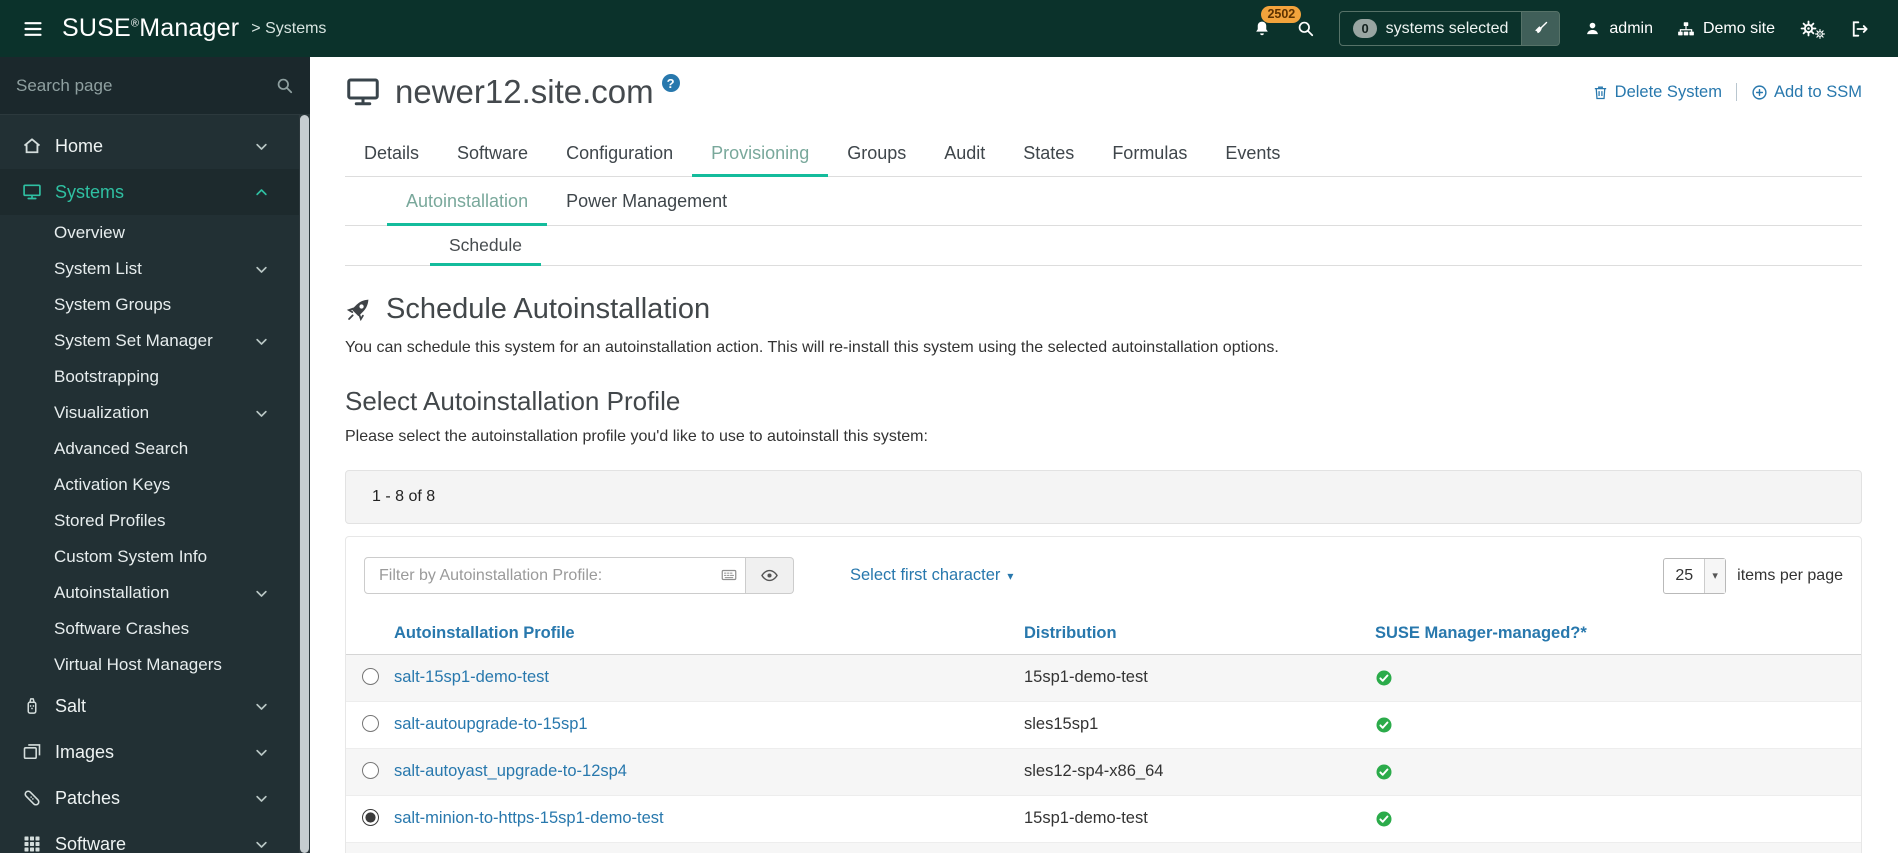 This screenshot has height=853, width=1898. I want to click on add-to-ssm-link: Add to SSM, so click(1806, 92).